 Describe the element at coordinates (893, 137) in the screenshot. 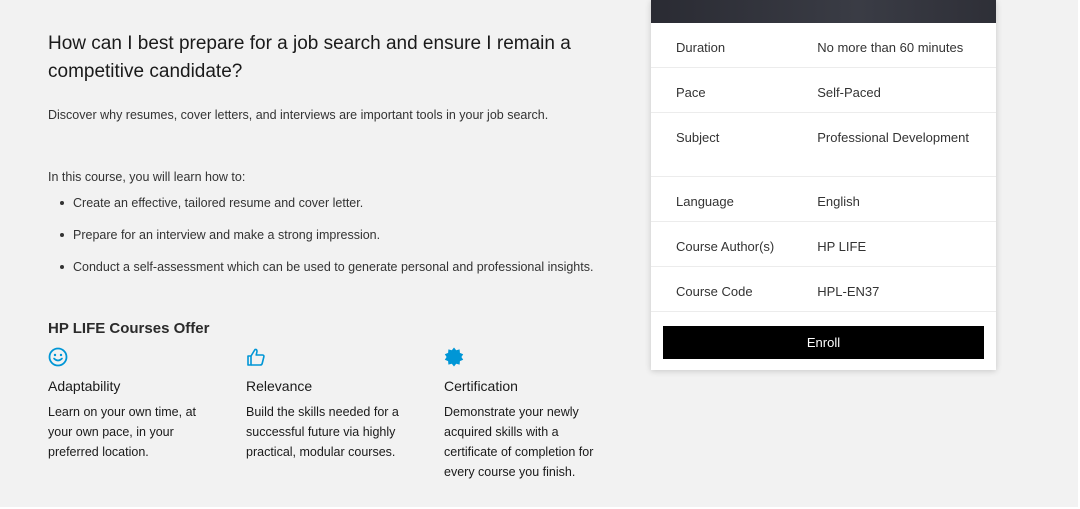

I see `detail-value: Professional Development` at that location.